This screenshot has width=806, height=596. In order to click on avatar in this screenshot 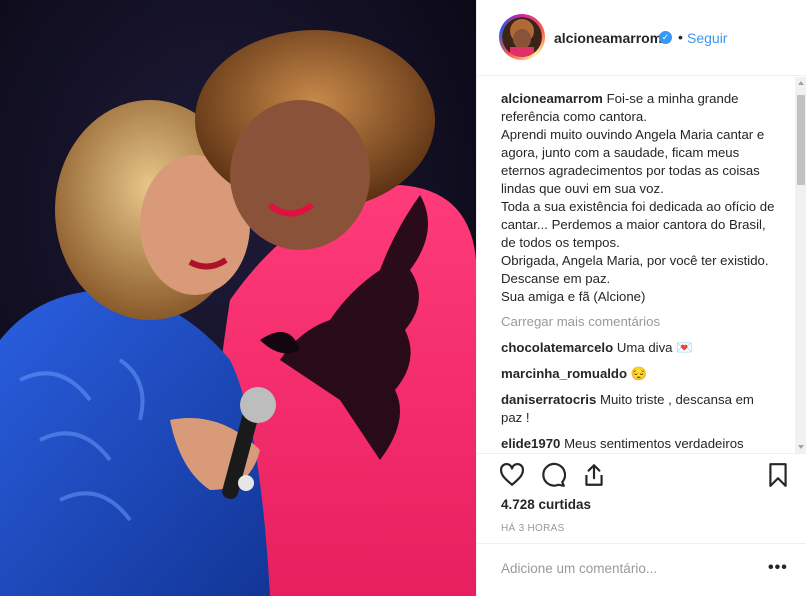, I will do `click(522, 37)`.